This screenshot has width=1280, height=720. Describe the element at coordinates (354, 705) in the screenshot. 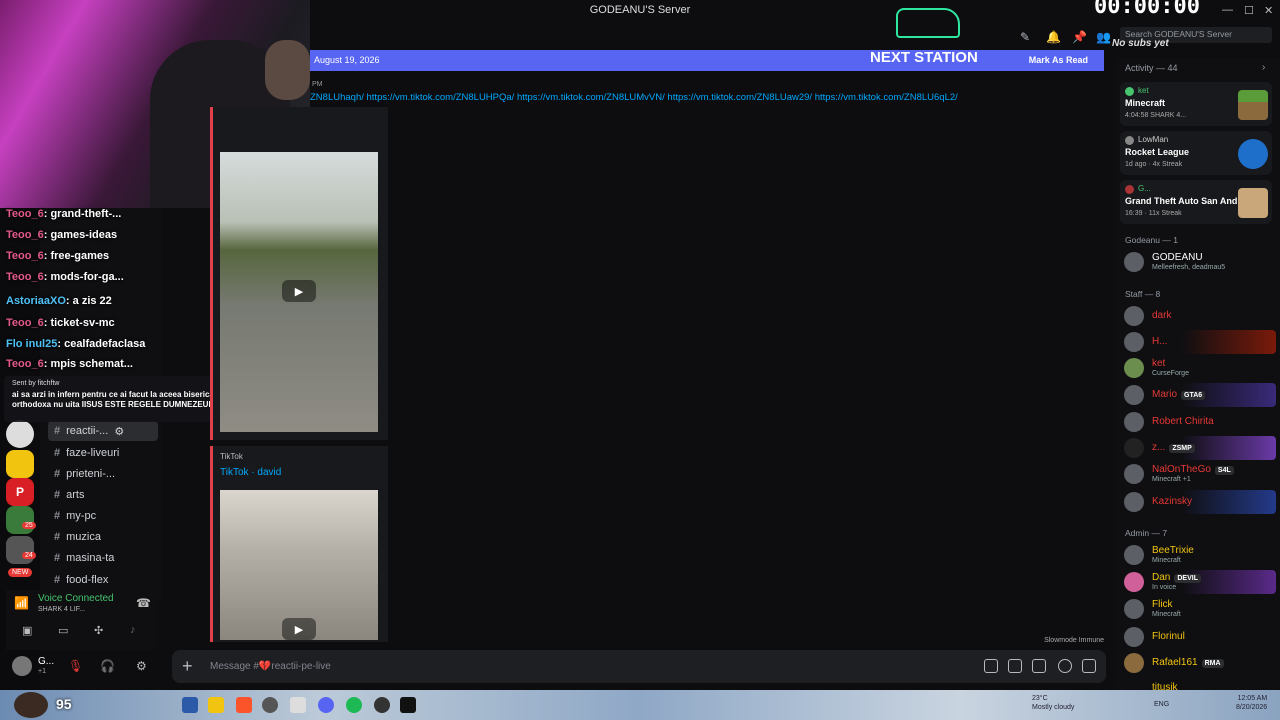

I see `spotify-icon` at that location.